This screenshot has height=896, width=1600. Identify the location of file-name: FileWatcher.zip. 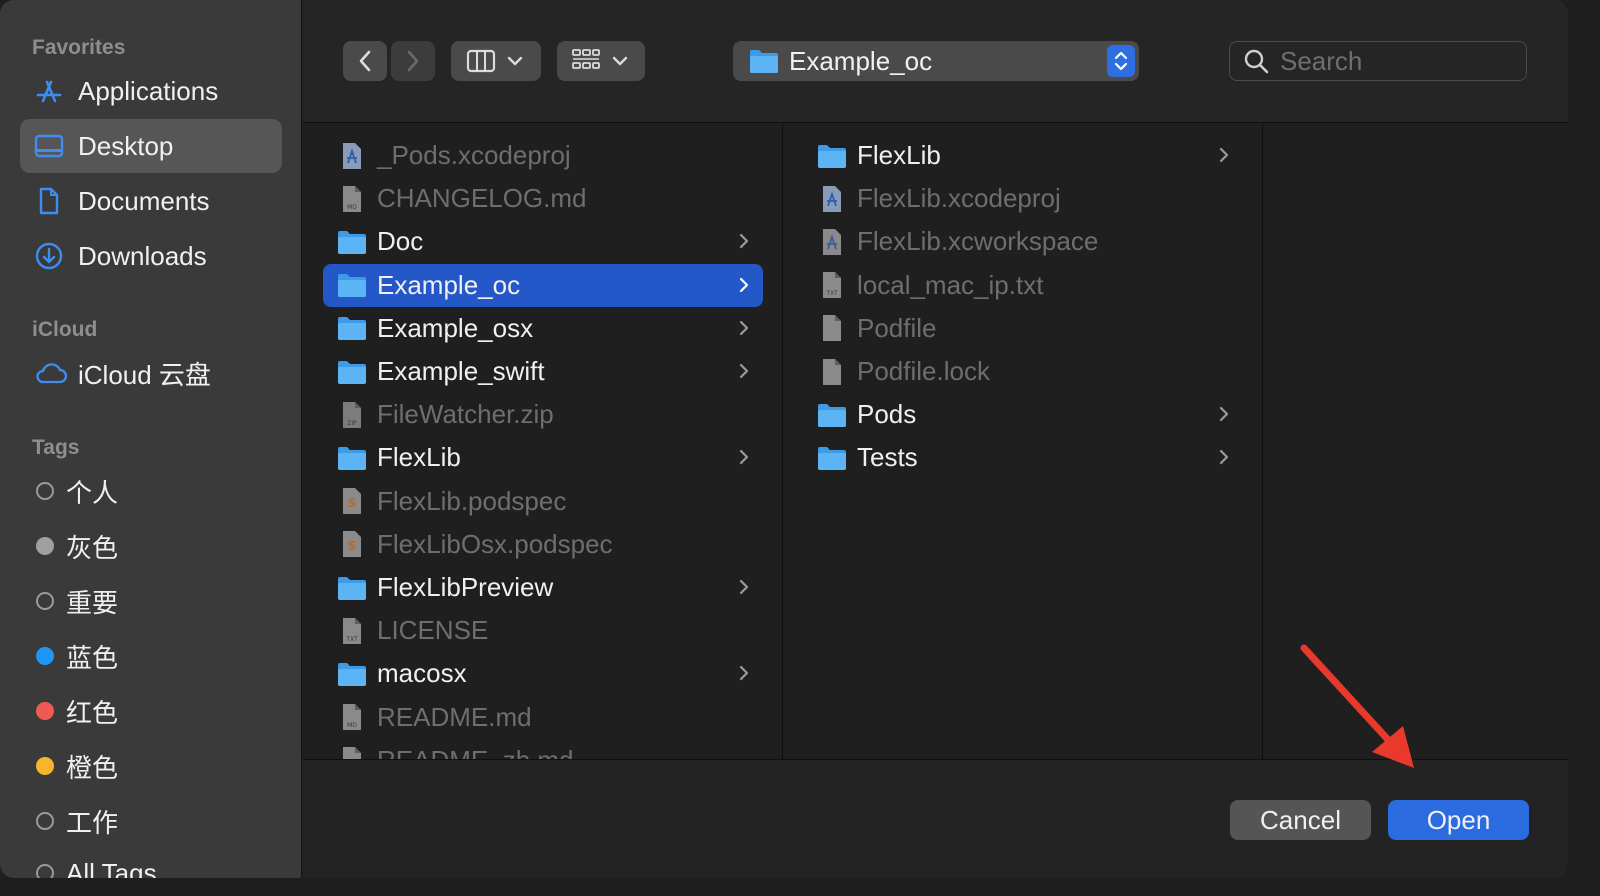
(465, 414).